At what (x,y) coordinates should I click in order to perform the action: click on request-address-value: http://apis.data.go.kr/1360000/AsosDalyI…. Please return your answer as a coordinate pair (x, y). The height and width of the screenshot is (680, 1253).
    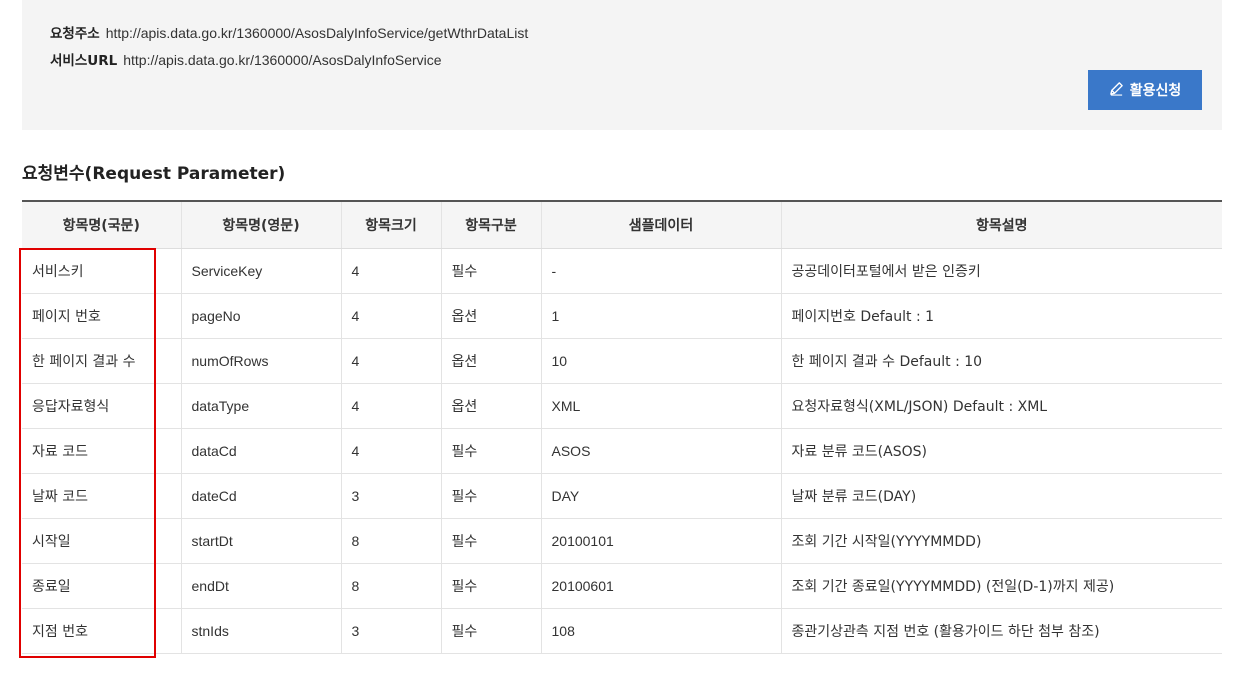
    Looking at the image, I should click on (317, 33).